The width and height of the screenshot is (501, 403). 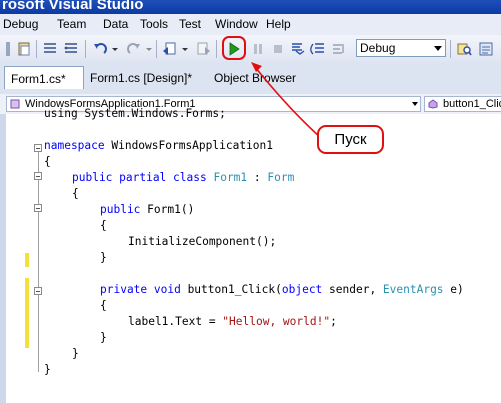 I want to click on code-type: Form, so click(x=281, y=177).